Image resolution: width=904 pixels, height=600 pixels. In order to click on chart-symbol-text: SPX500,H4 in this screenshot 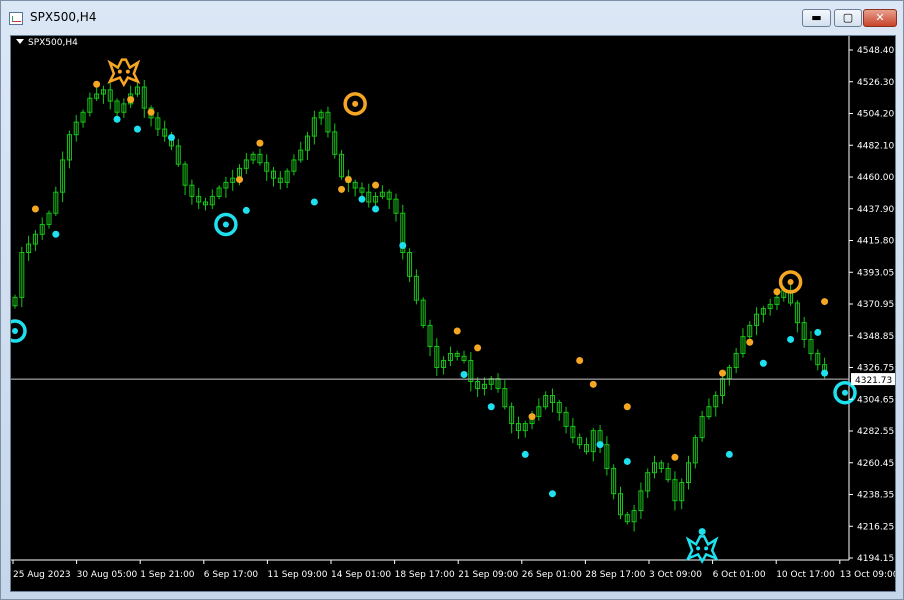, I will do `click(53, 43)`.